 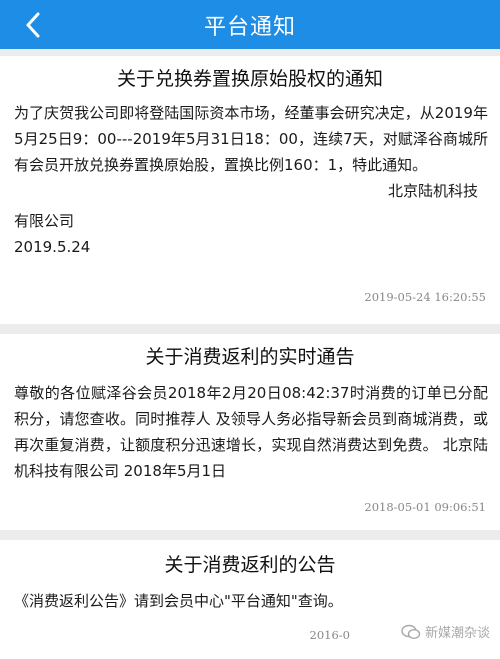 What do you see at coordinates (44, 221) in the screenshot?
I see `notice-signature-cont: 有限公司` at bounding box center [44, 221].